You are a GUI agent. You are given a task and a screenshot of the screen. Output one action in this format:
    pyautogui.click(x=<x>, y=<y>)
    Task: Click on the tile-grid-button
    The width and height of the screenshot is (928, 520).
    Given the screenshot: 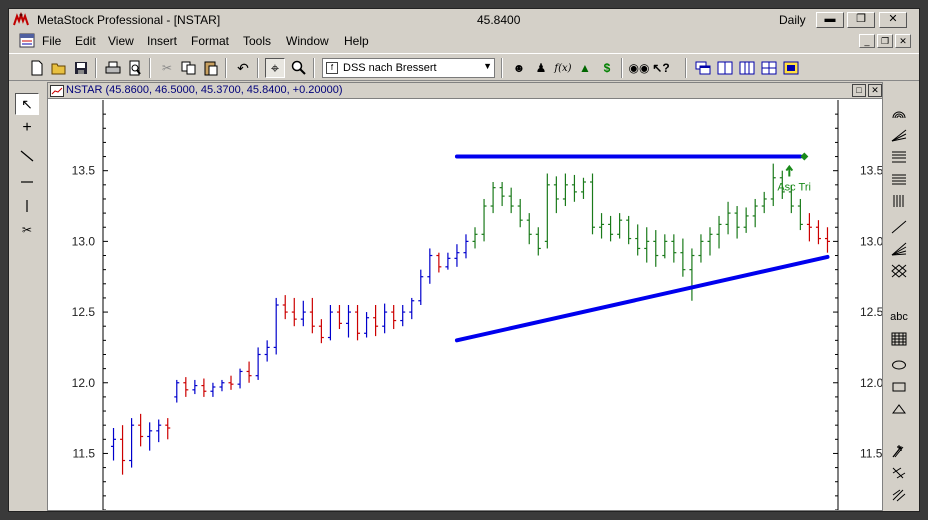 What is the action you would take?
    pyautogui.click(x=769, y=68)
    